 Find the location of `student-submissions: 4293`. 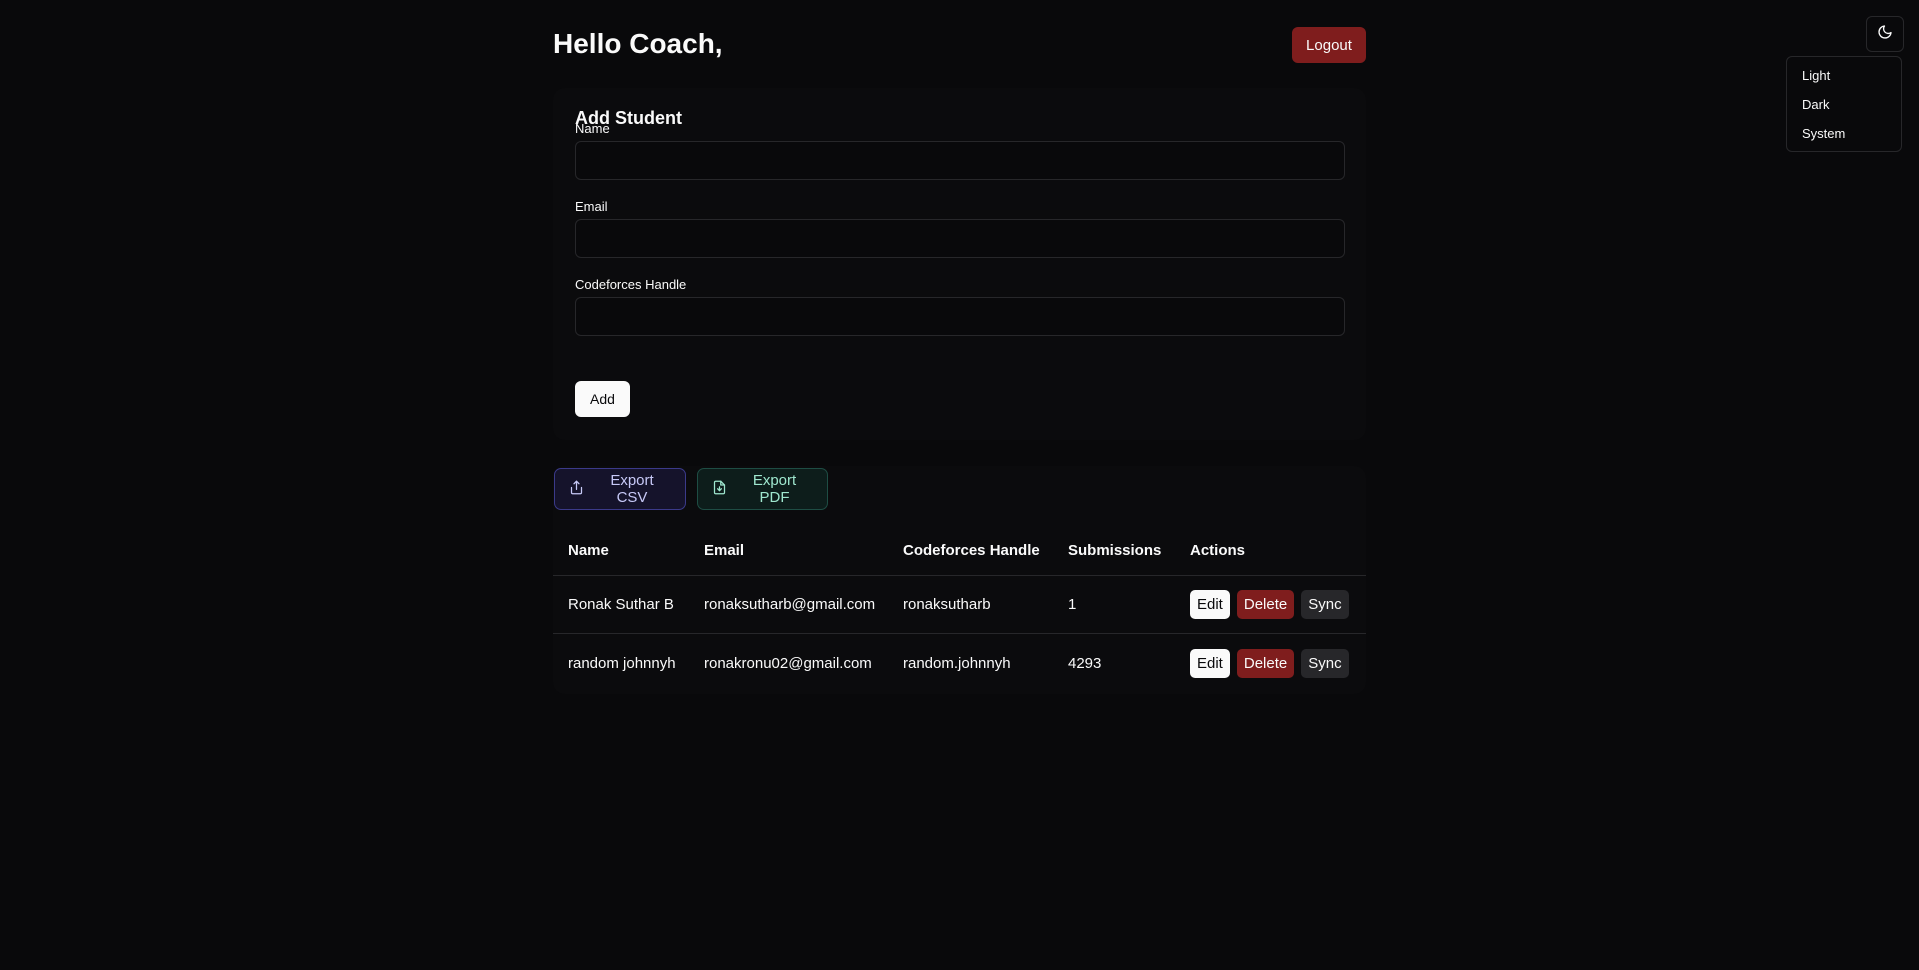

student-submissions: 4293 is located at coordinates (1085, 663).